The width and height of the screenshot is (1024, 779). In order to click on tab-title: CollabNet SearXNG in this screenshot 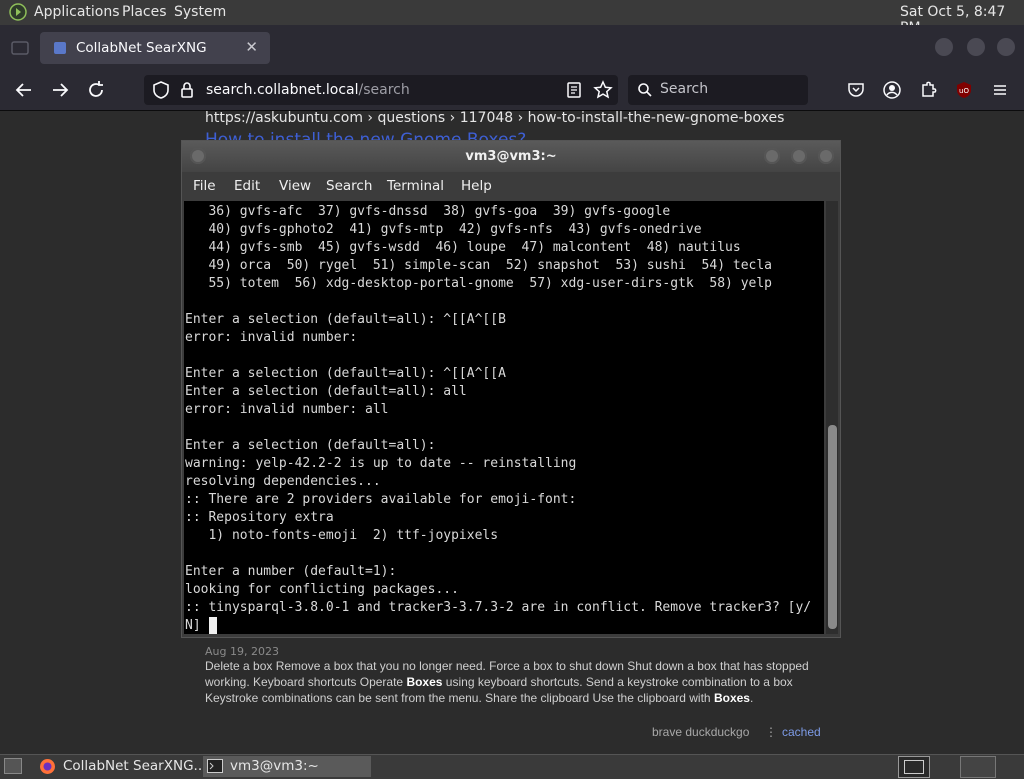, I will do `click(141, 48)`.